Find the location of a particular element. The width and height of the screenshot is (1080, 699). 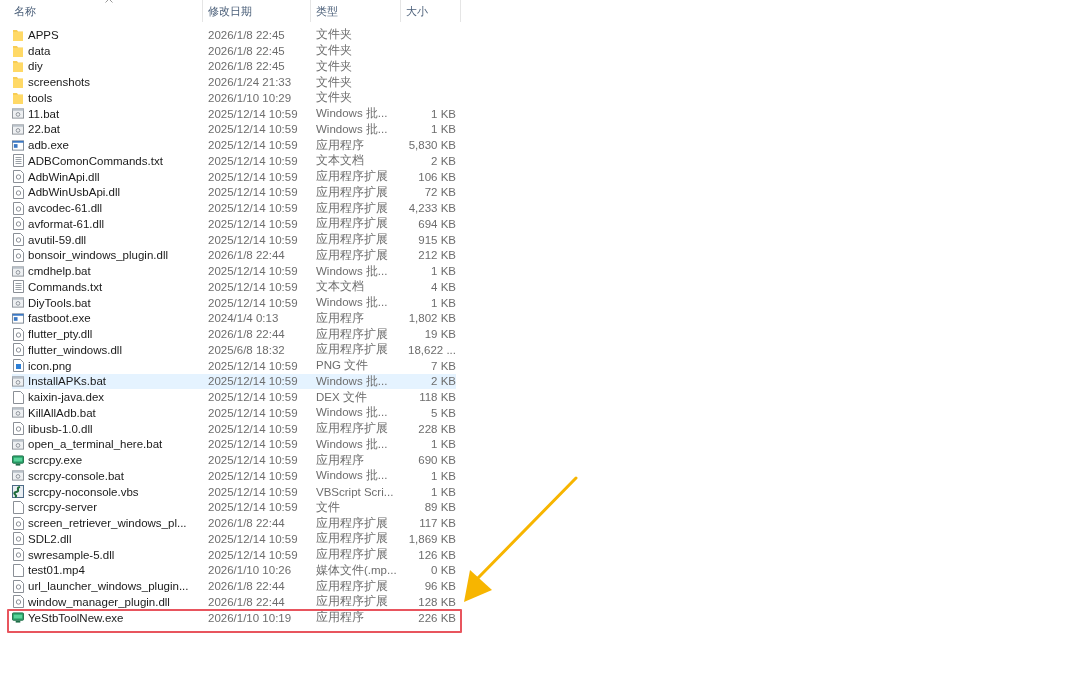

file-name: cmdhelp.bat is located at coordinates (59, 271).